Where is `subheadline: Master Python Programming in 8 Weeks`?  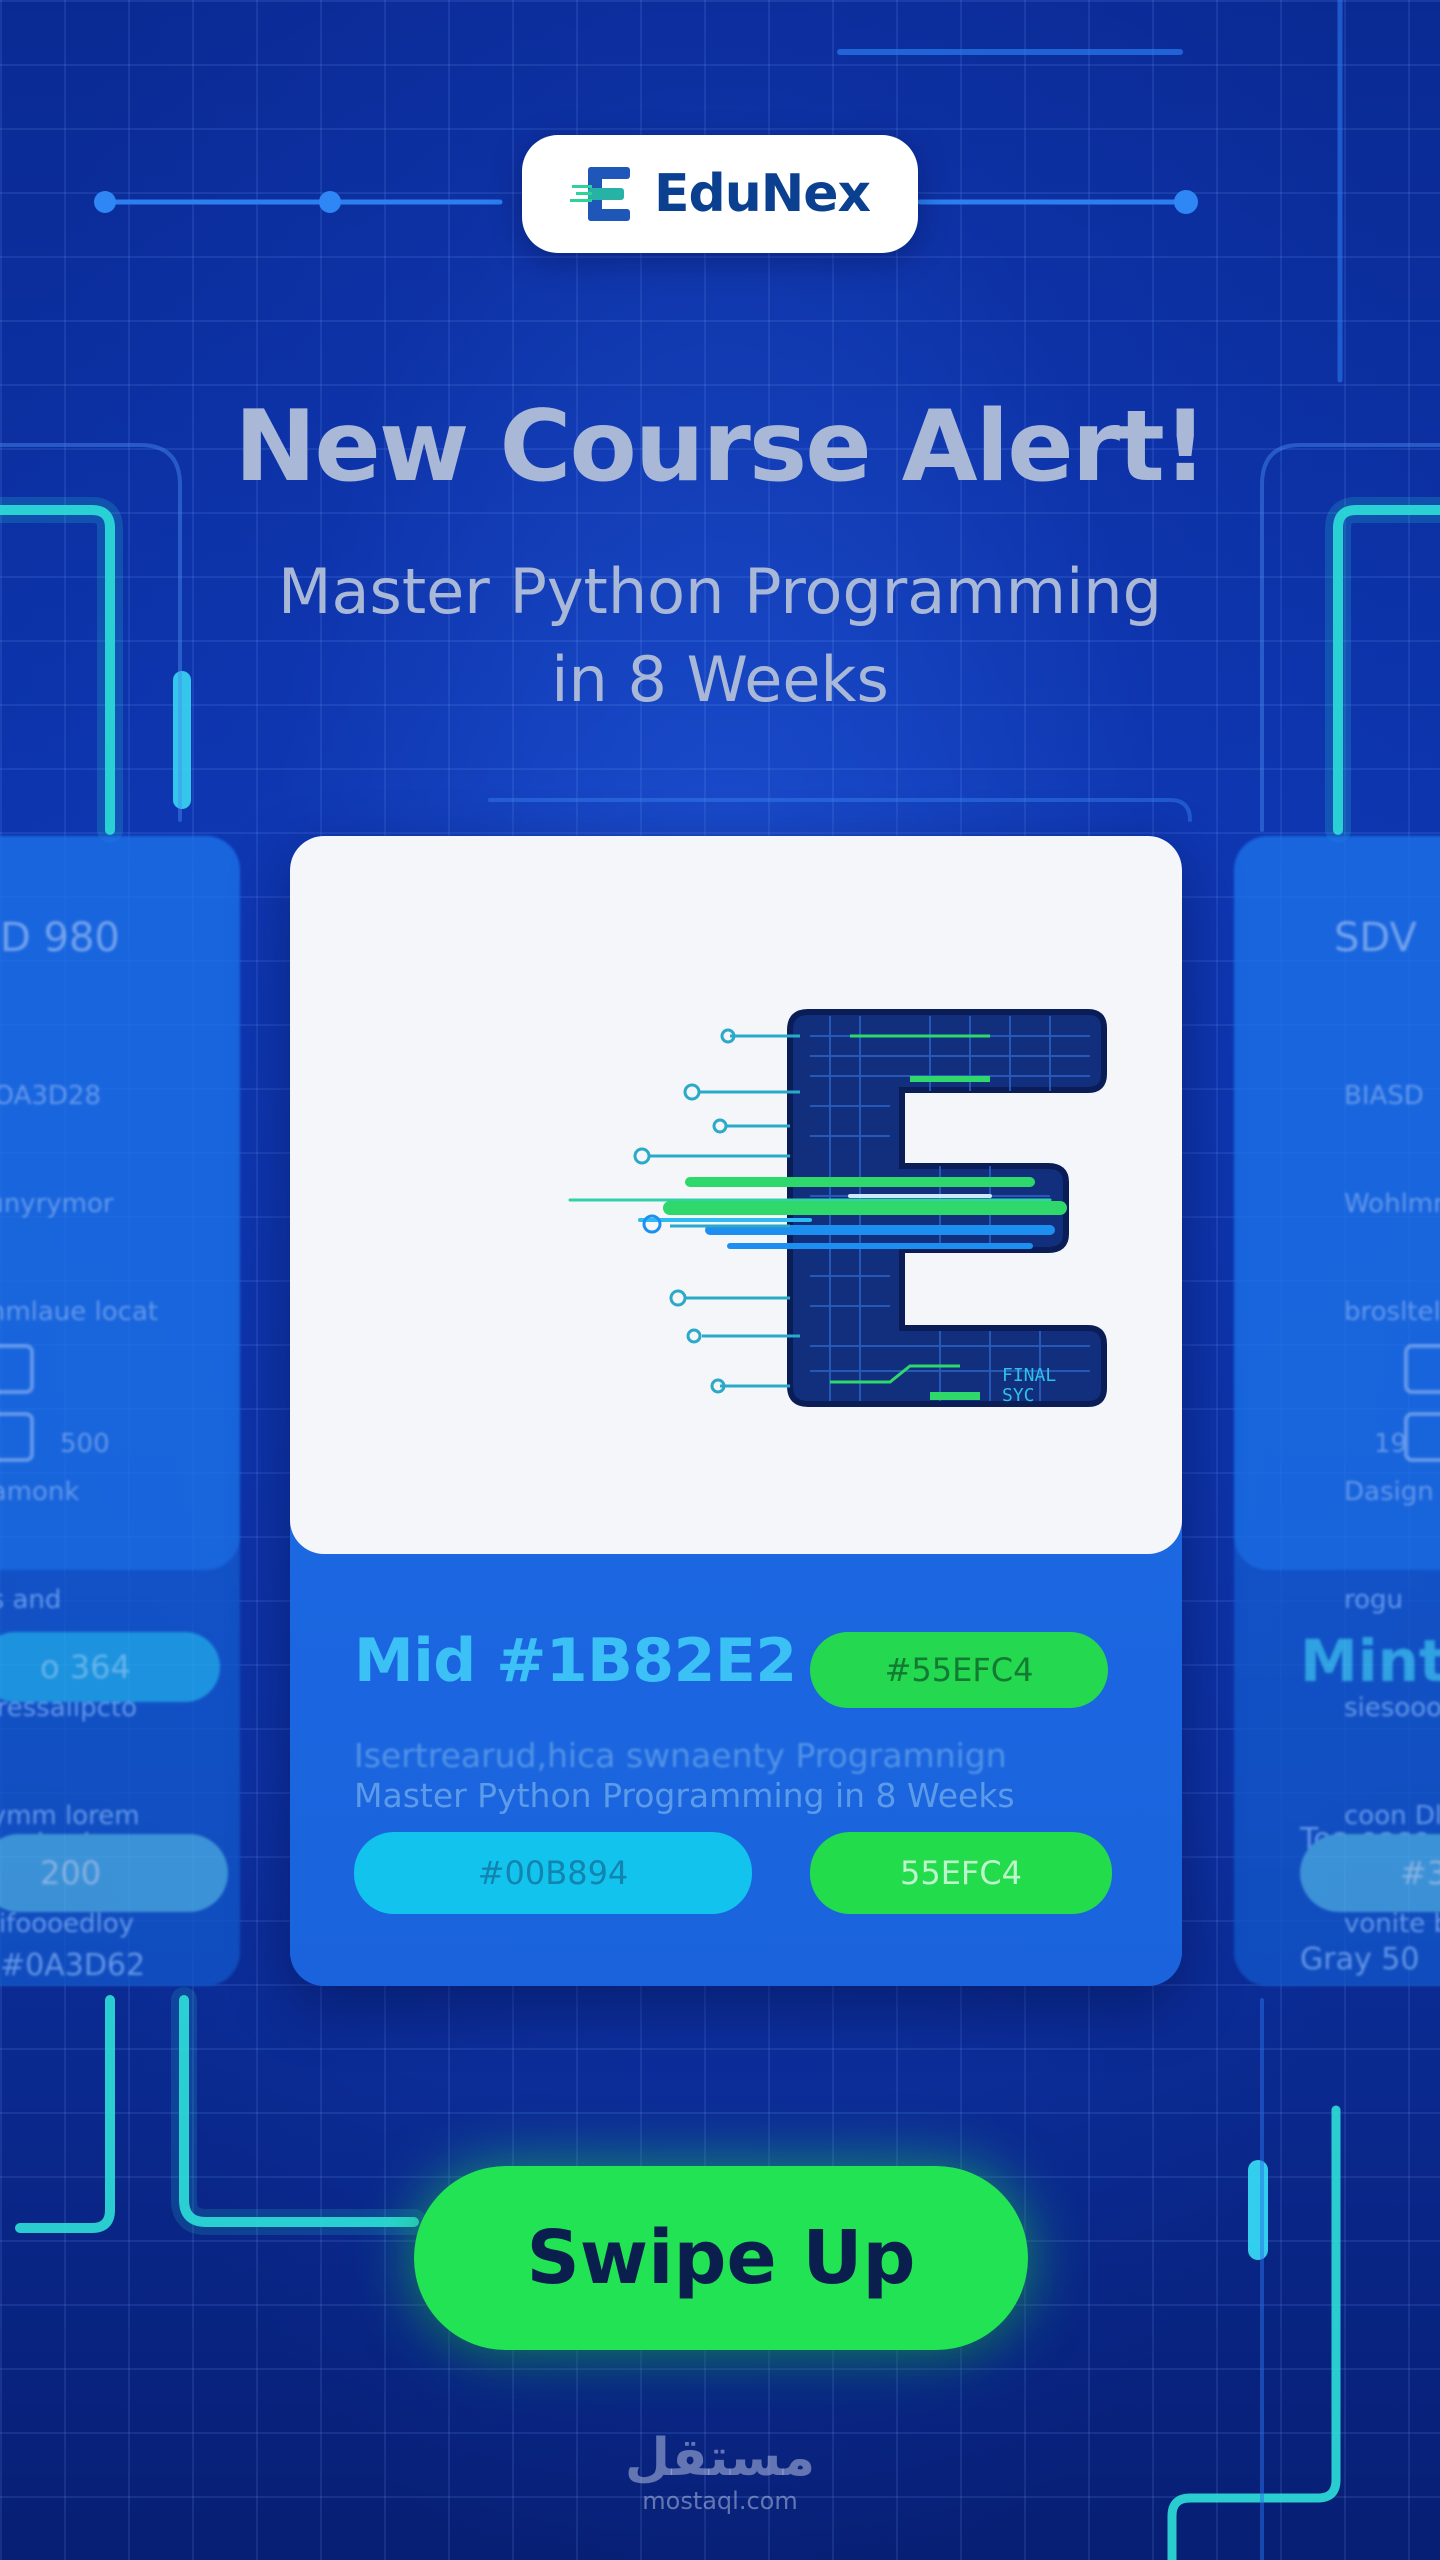
subheadline: Master Python Programming in 8 Weeks is located at coordinates (720, 636).